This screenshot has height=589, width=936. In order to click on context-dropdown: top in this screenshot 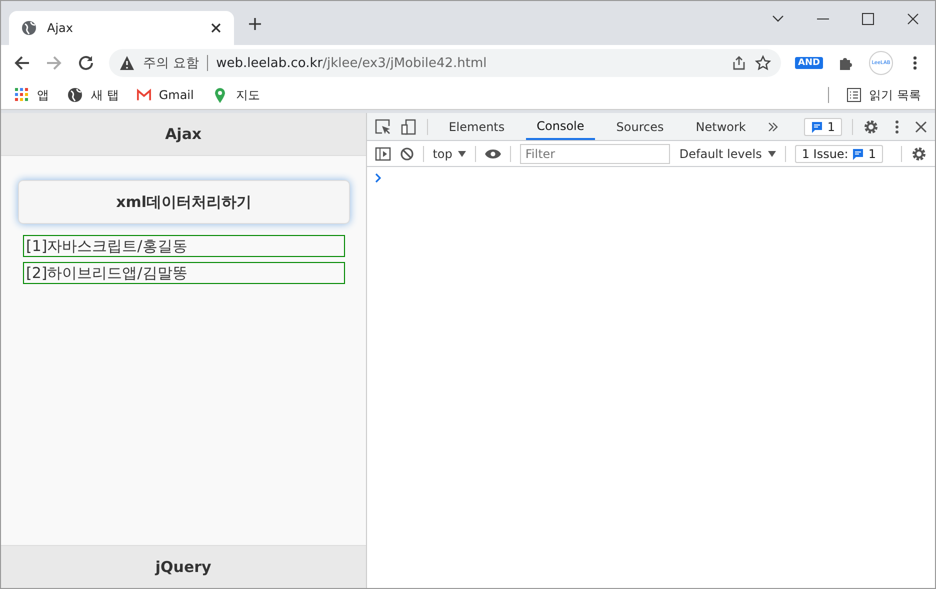, I will do `click(449, 153)`.